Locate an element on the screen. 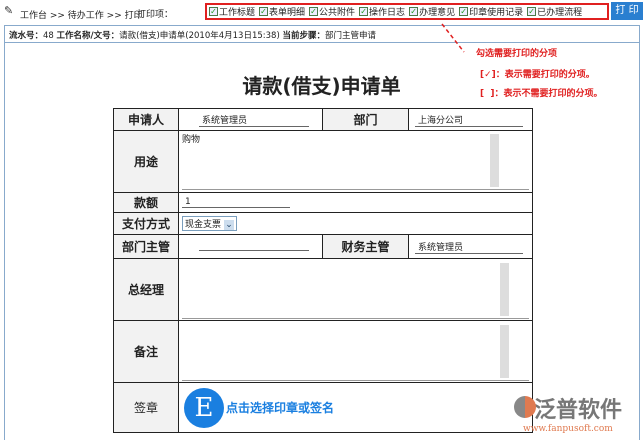  option-flow: ✓ 已办理流程 is located at coordinates (554, 11).